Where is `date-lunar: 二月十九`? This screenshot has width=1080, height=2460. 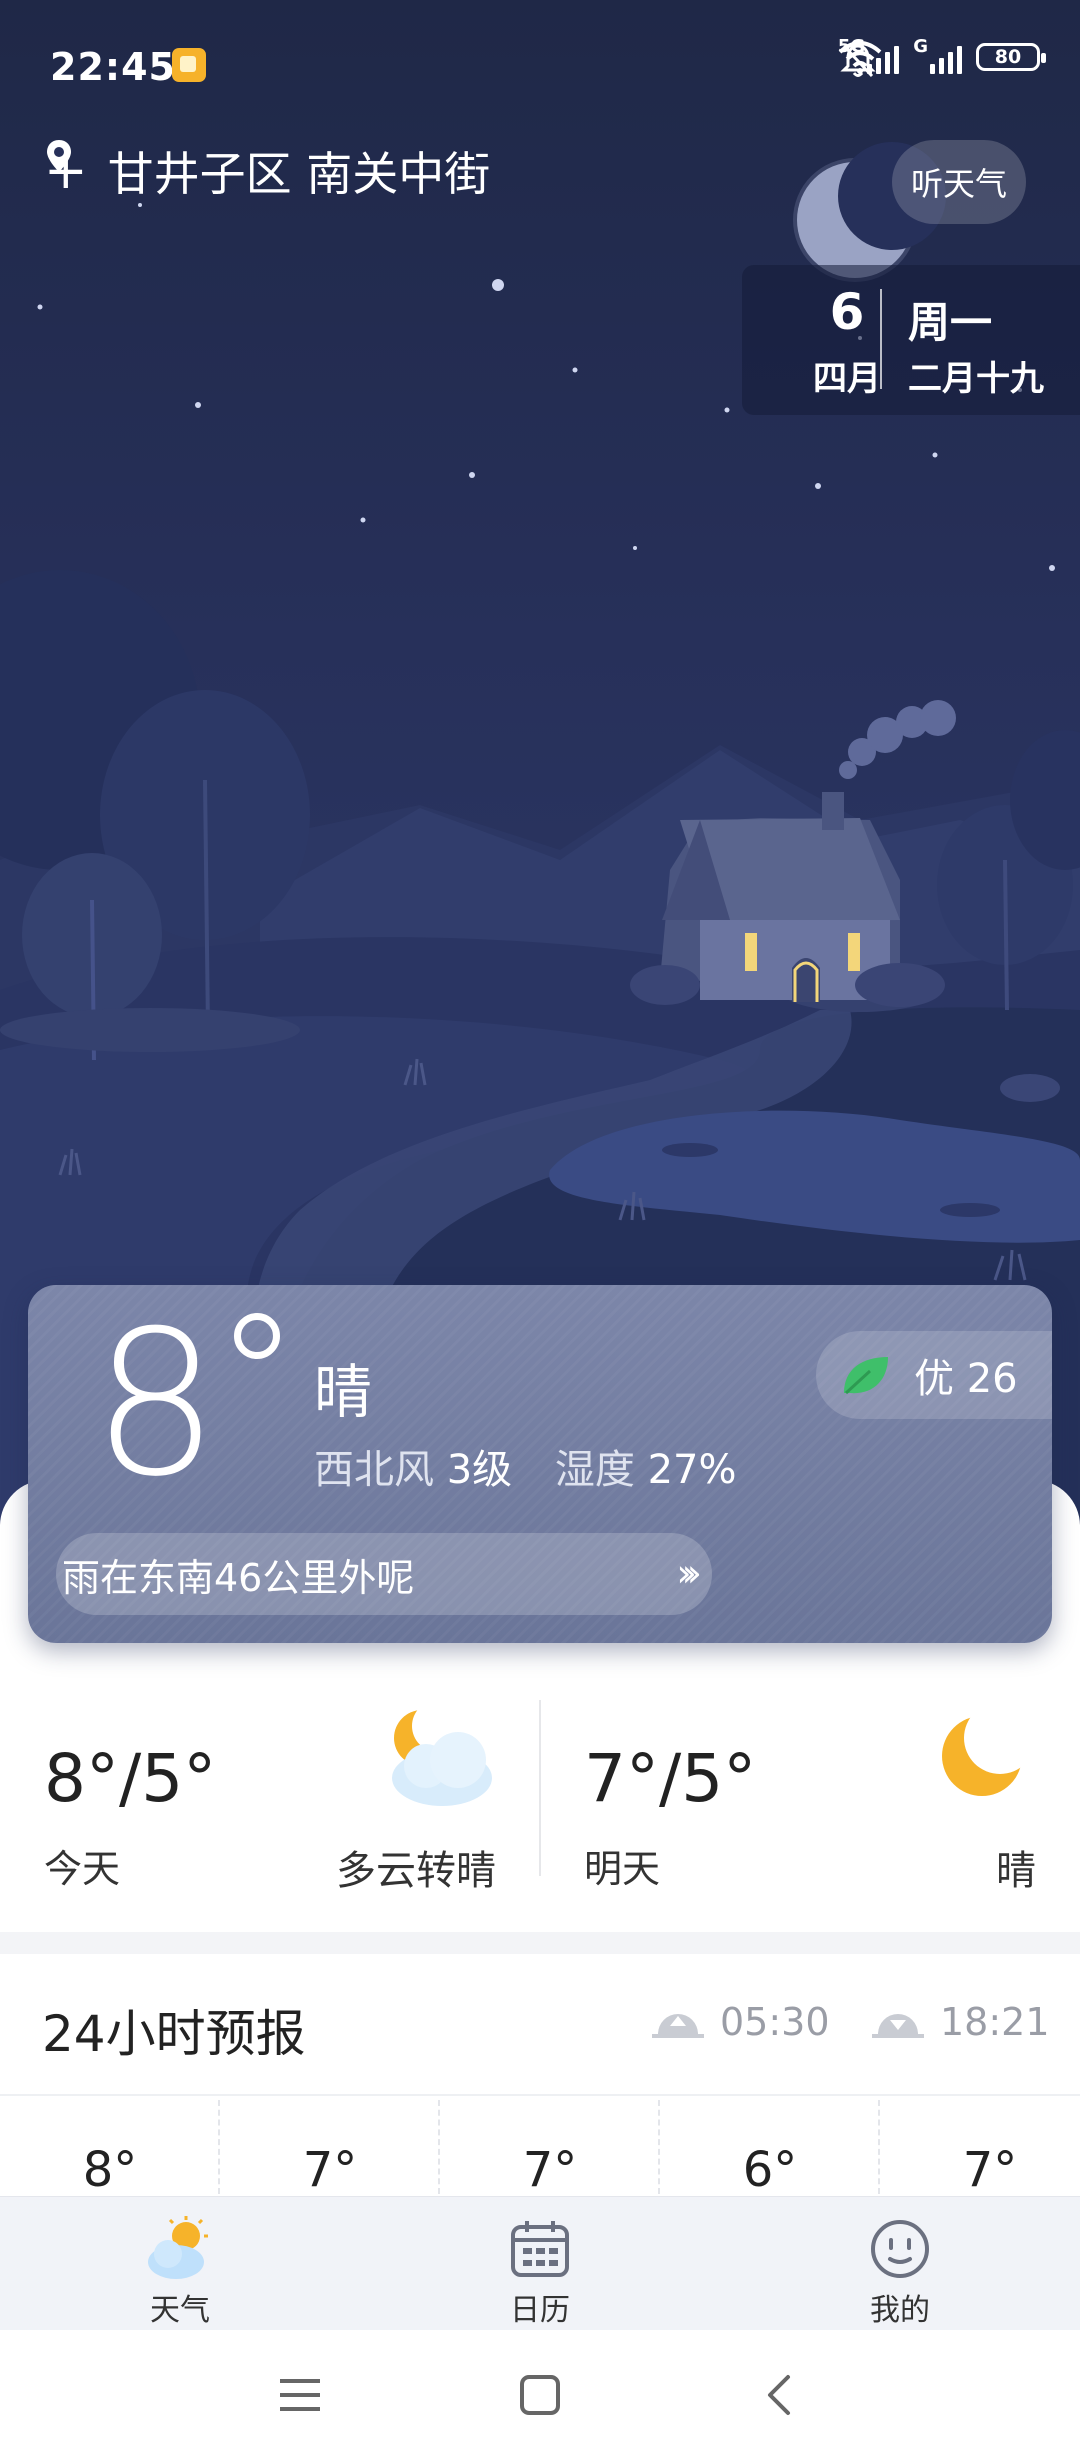
date-lunar: 二月十九 is located at coordinates (976, 379).